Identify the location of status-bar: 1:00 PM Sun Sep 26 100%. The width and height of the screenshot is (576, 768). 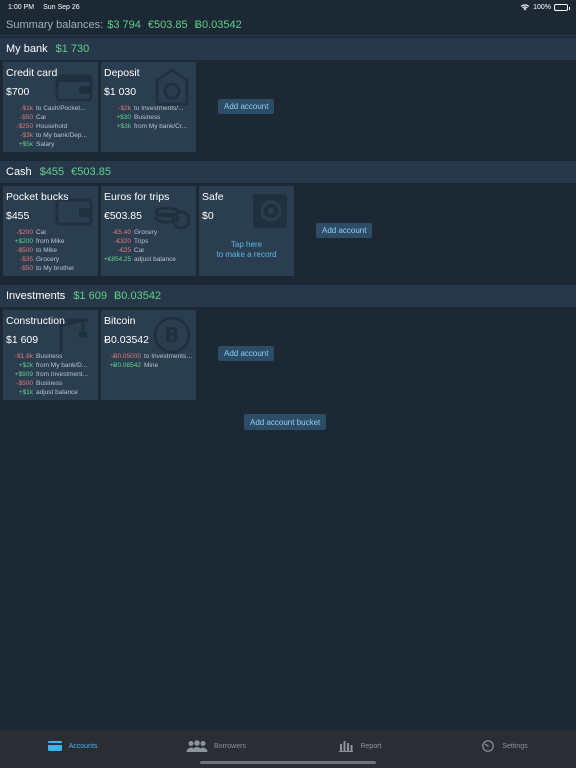
(288, 7).